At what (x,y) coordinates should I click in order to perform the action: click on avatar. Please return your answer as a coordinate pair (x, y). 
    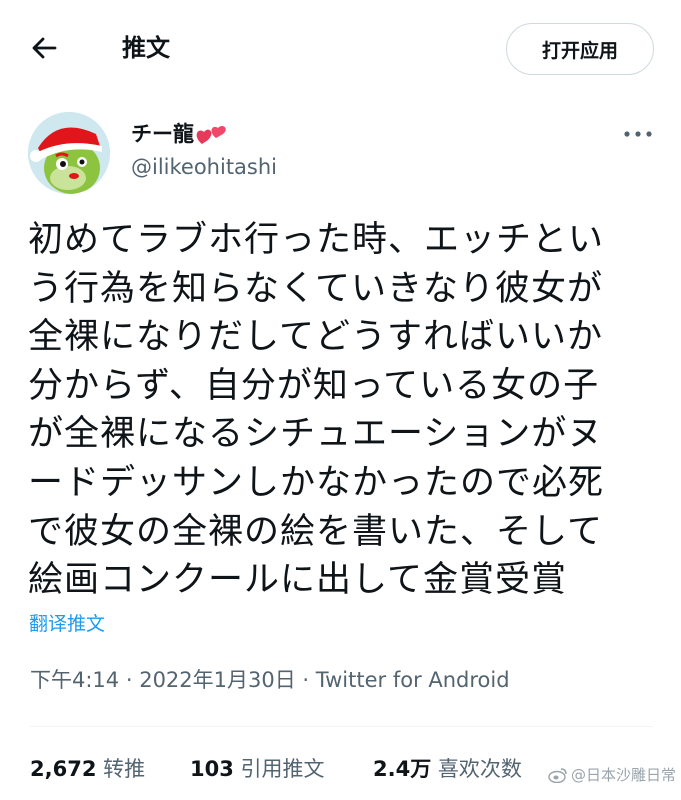
    Looking at the image, I should click on (69, 153).